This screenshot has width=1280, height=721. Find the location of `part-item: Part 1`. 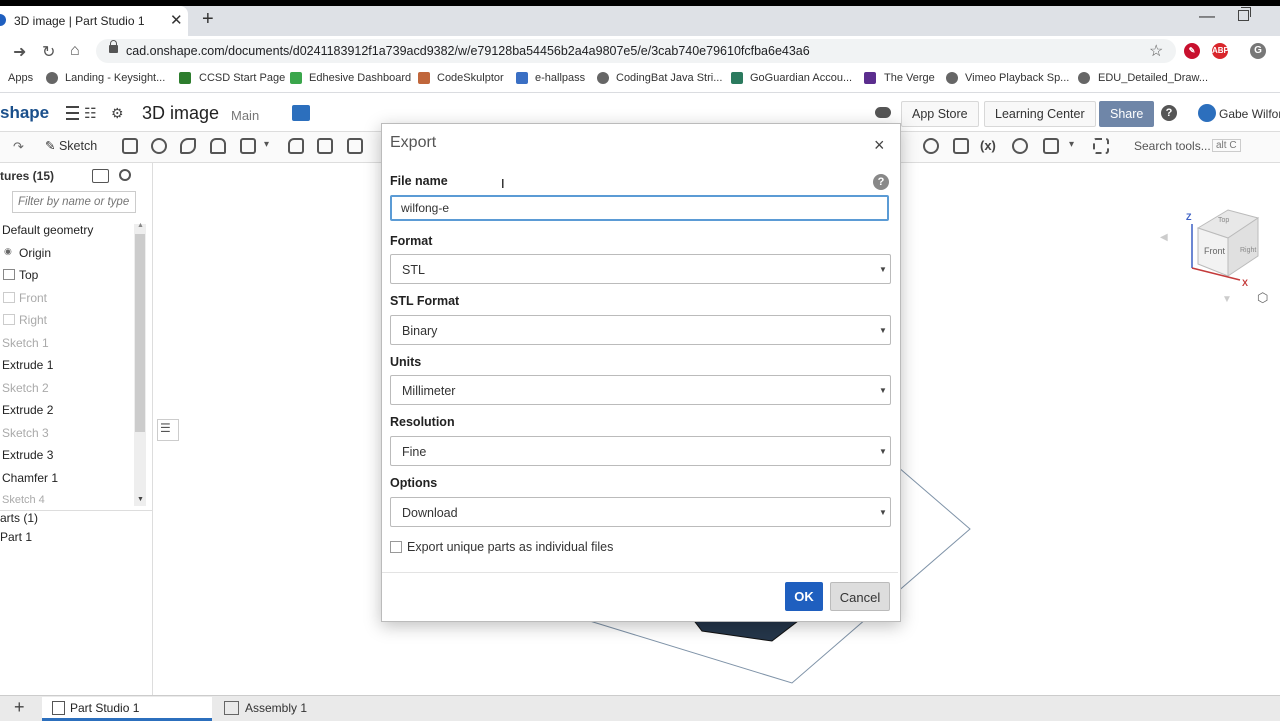

part-item: Part 1 is located at coordinates (16, 537).